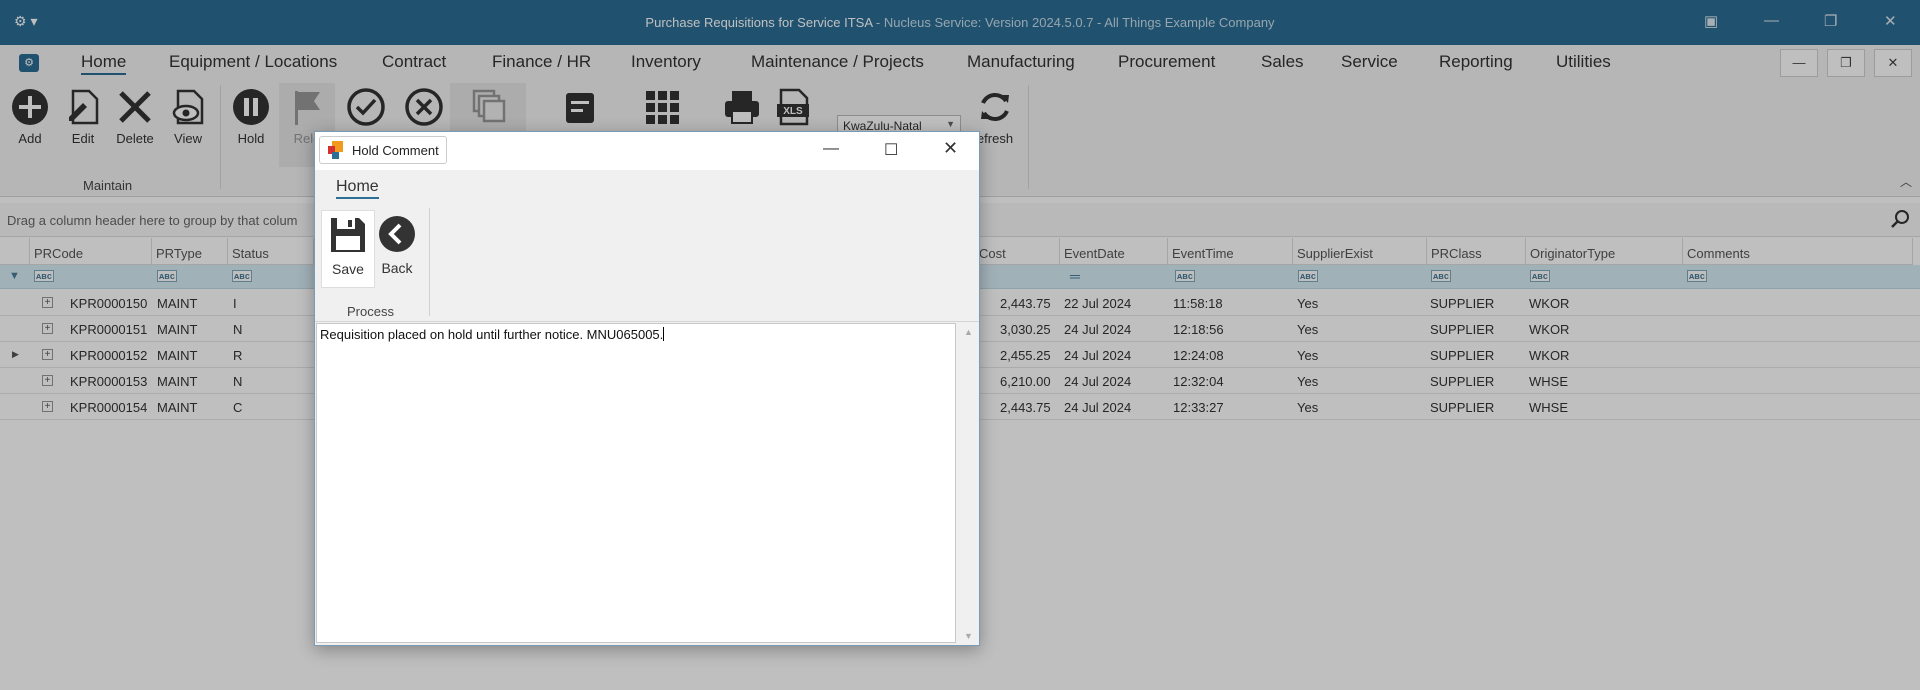 This screenshot has width=1920, height=690. Describe the element at coordinates (831, 149) in the screenshot. I see `dialog-minimize-icon: —` at that location.